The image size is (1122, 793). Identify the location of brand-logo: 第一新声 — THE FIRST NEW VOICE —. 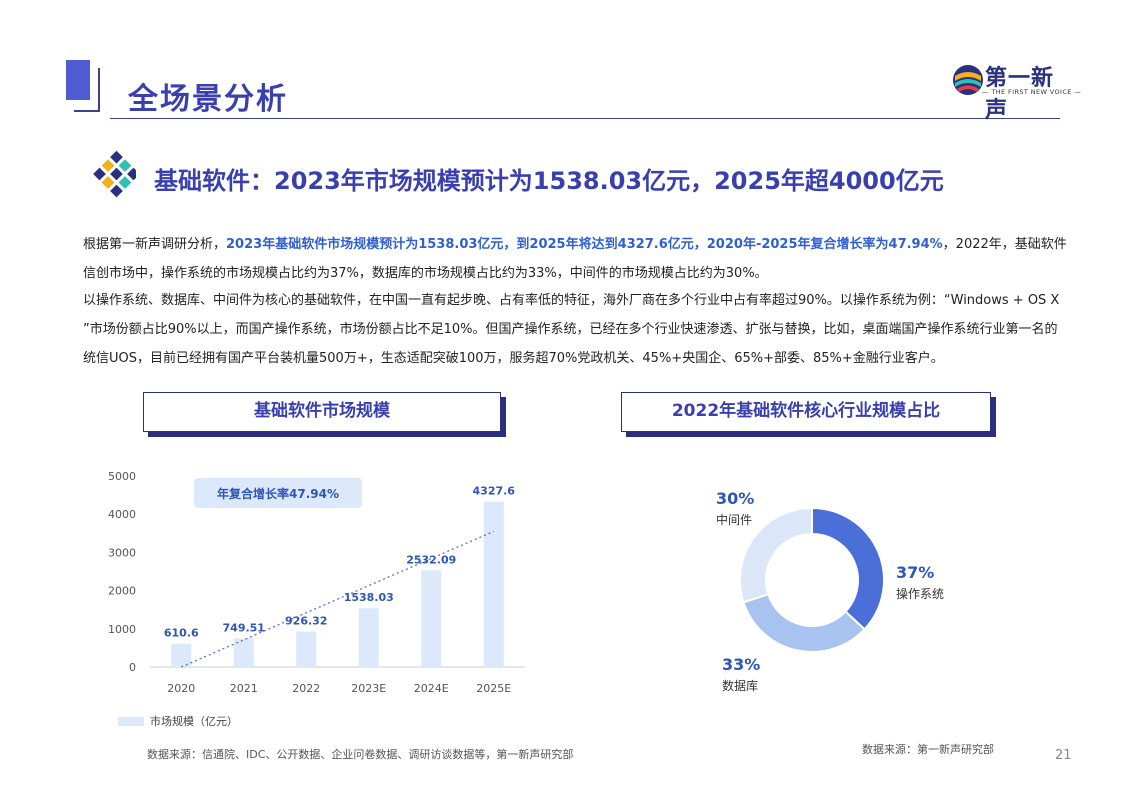
(1016, 91).